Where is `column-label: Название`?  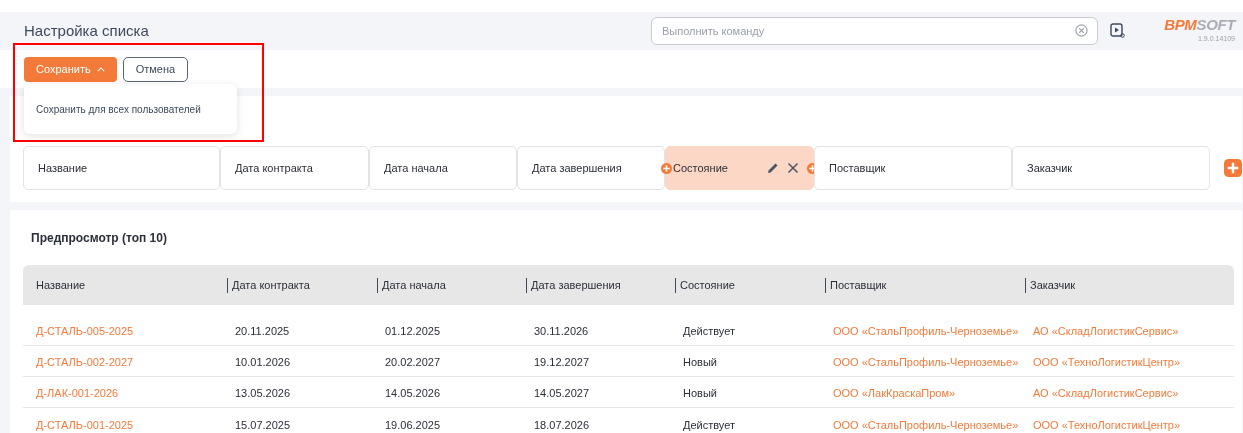
column-label: Название is located at coordinates (63, 168).